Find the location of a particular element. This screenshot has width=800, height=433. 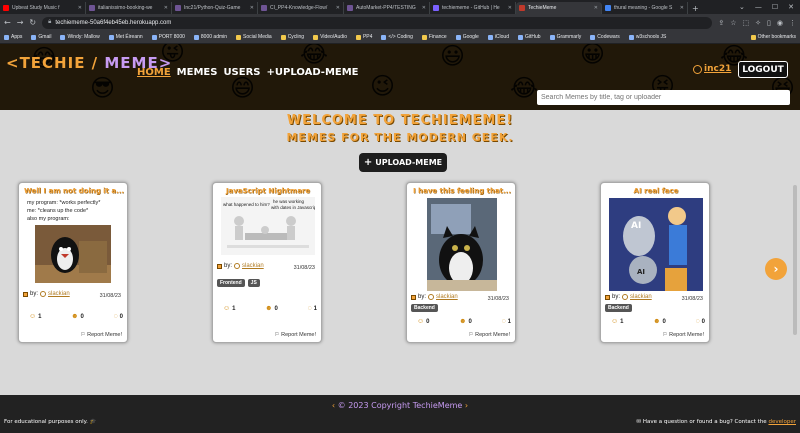

share-icon: ⇪ is located at coordinates (721, 23).